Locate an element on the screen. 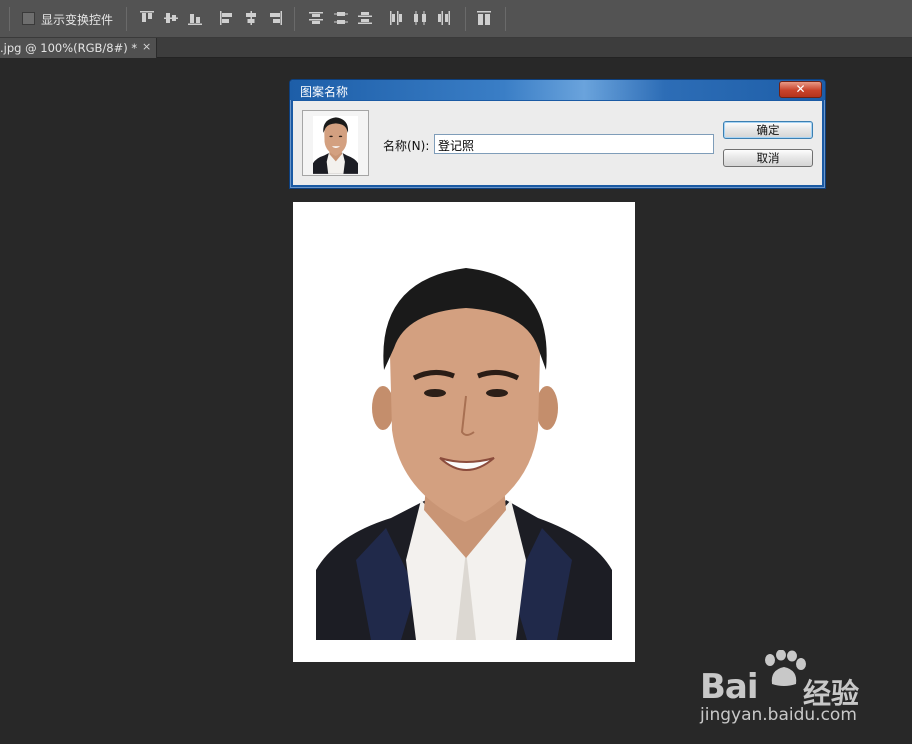 Image resolution: width=912 pixels, height=744 pixels. align-top-edges-icon is located at coordinates (147, 18).